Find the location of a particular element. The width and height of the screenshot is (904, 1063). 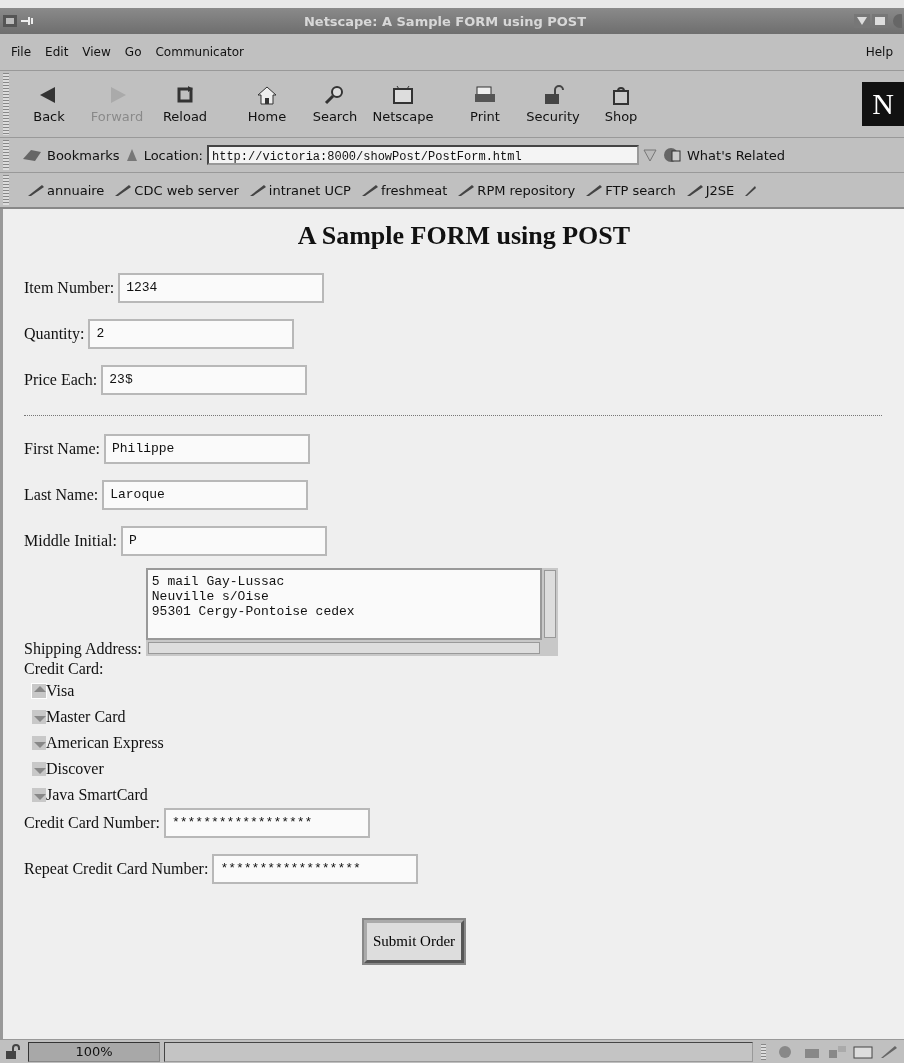

radio-label: Java SmartCard is located at coordinates (97, 795).